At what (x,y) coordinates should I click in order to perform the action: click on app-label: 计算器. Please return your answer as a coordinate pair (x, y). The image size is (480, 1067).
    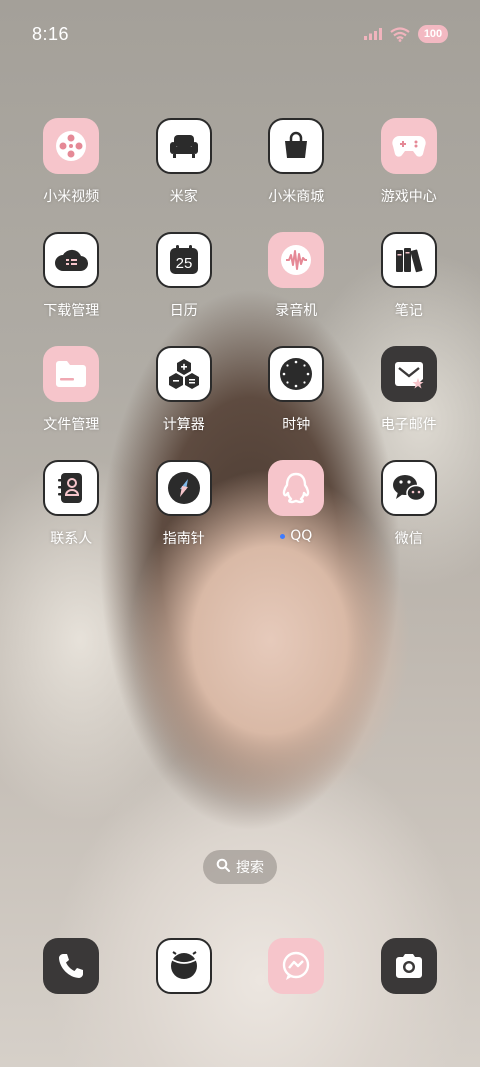
    Looking at the image, I should click on (183, 425).